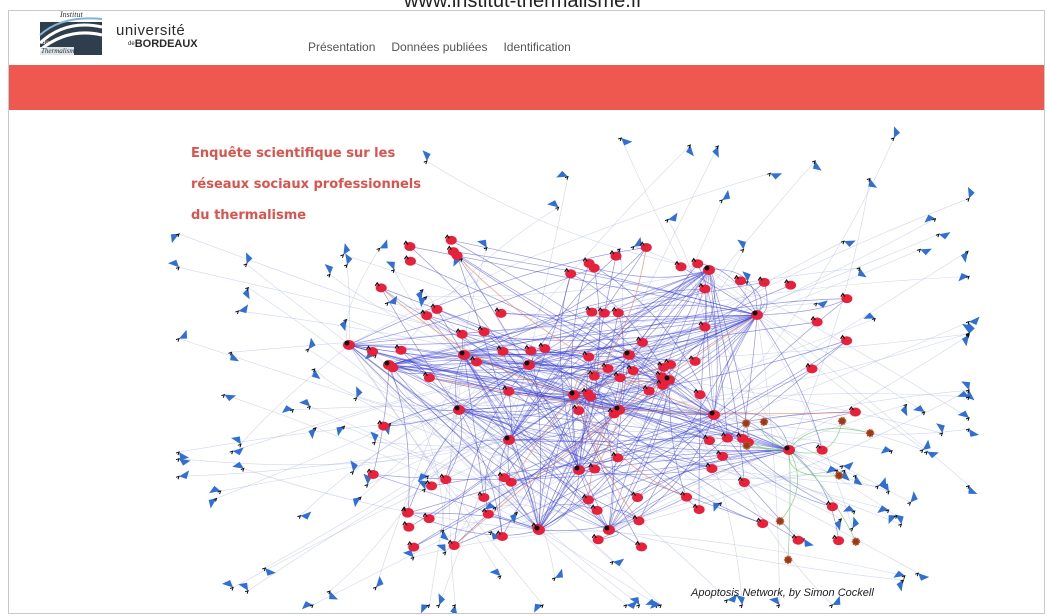  Describe the element at coordinates (157, 36) in the screenshot. I see `universite-bordeaux-logo: université deBORDEAUX` at that location.